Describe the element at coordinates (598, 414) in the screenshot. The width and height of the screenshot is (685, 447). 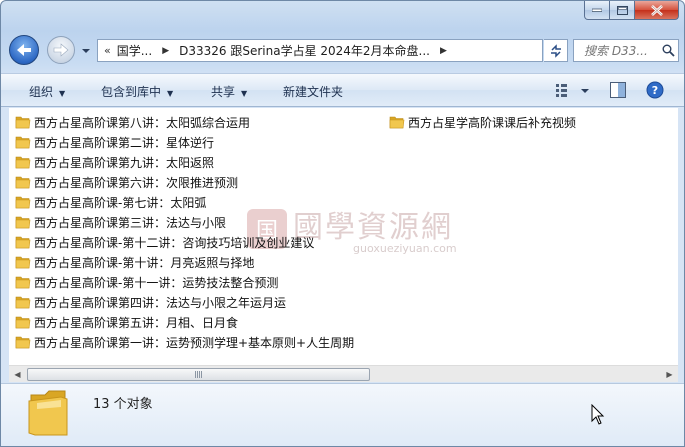
I see `mouse-cursor-icon` at that location.